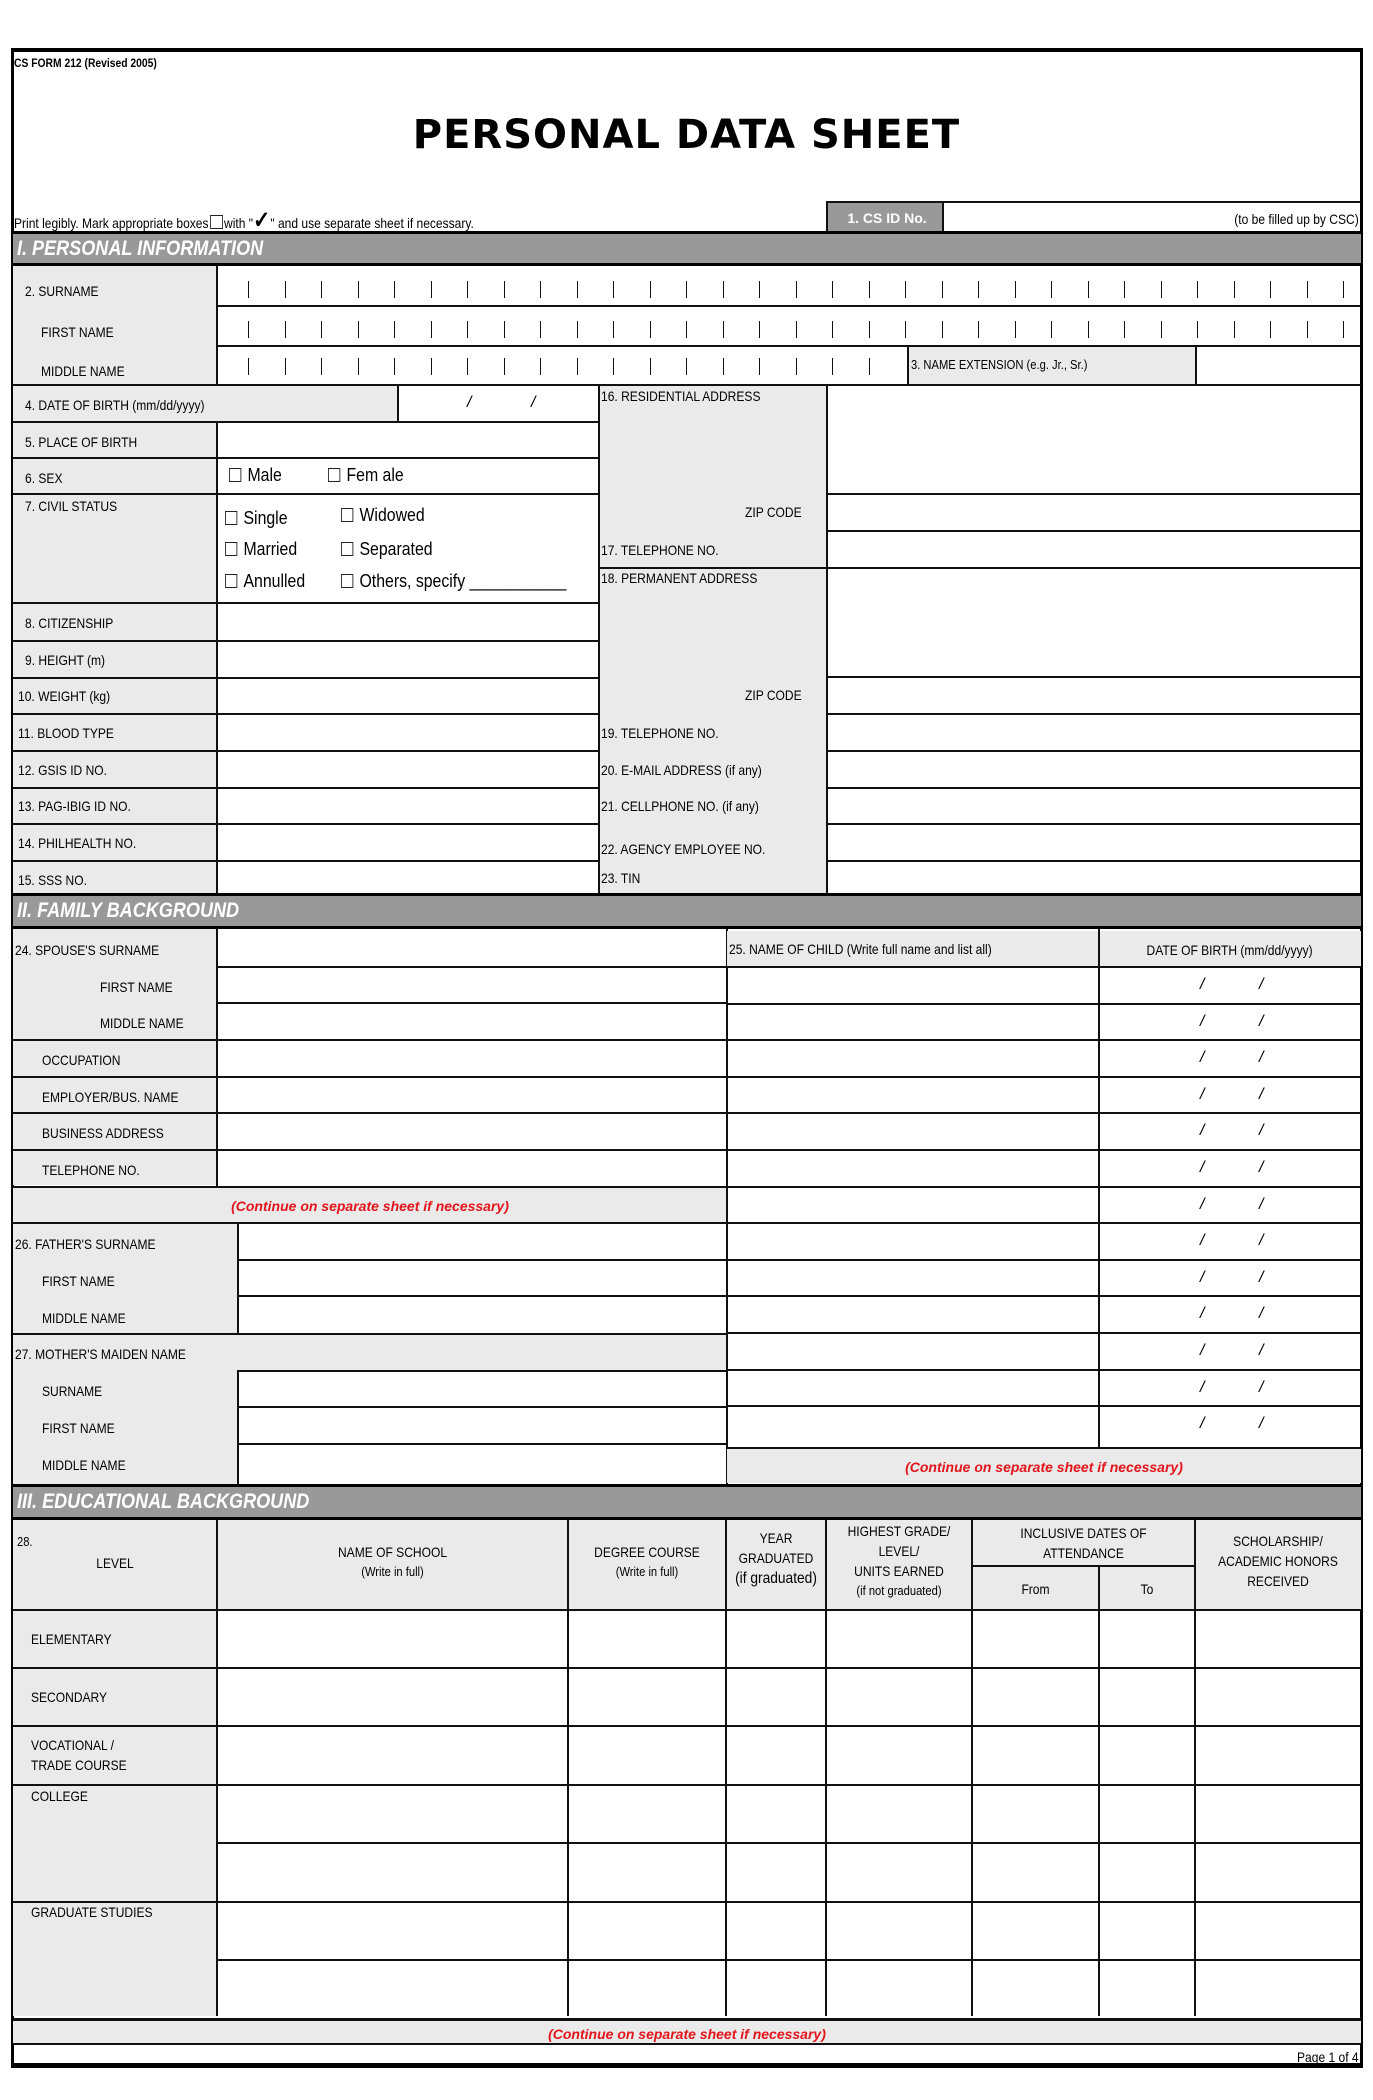 This screenshot has height=2100, width=1373. What do you see at coordinates (366, 475) in the screenshot?
I see `sex-option-female: Fem ale` at bounding box center [366, 475].